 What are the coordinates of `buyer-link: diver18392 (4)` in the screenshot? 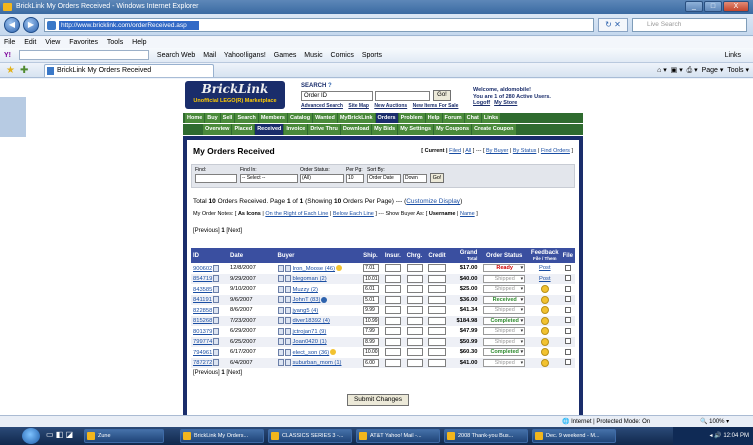 It's located at (311, 321).